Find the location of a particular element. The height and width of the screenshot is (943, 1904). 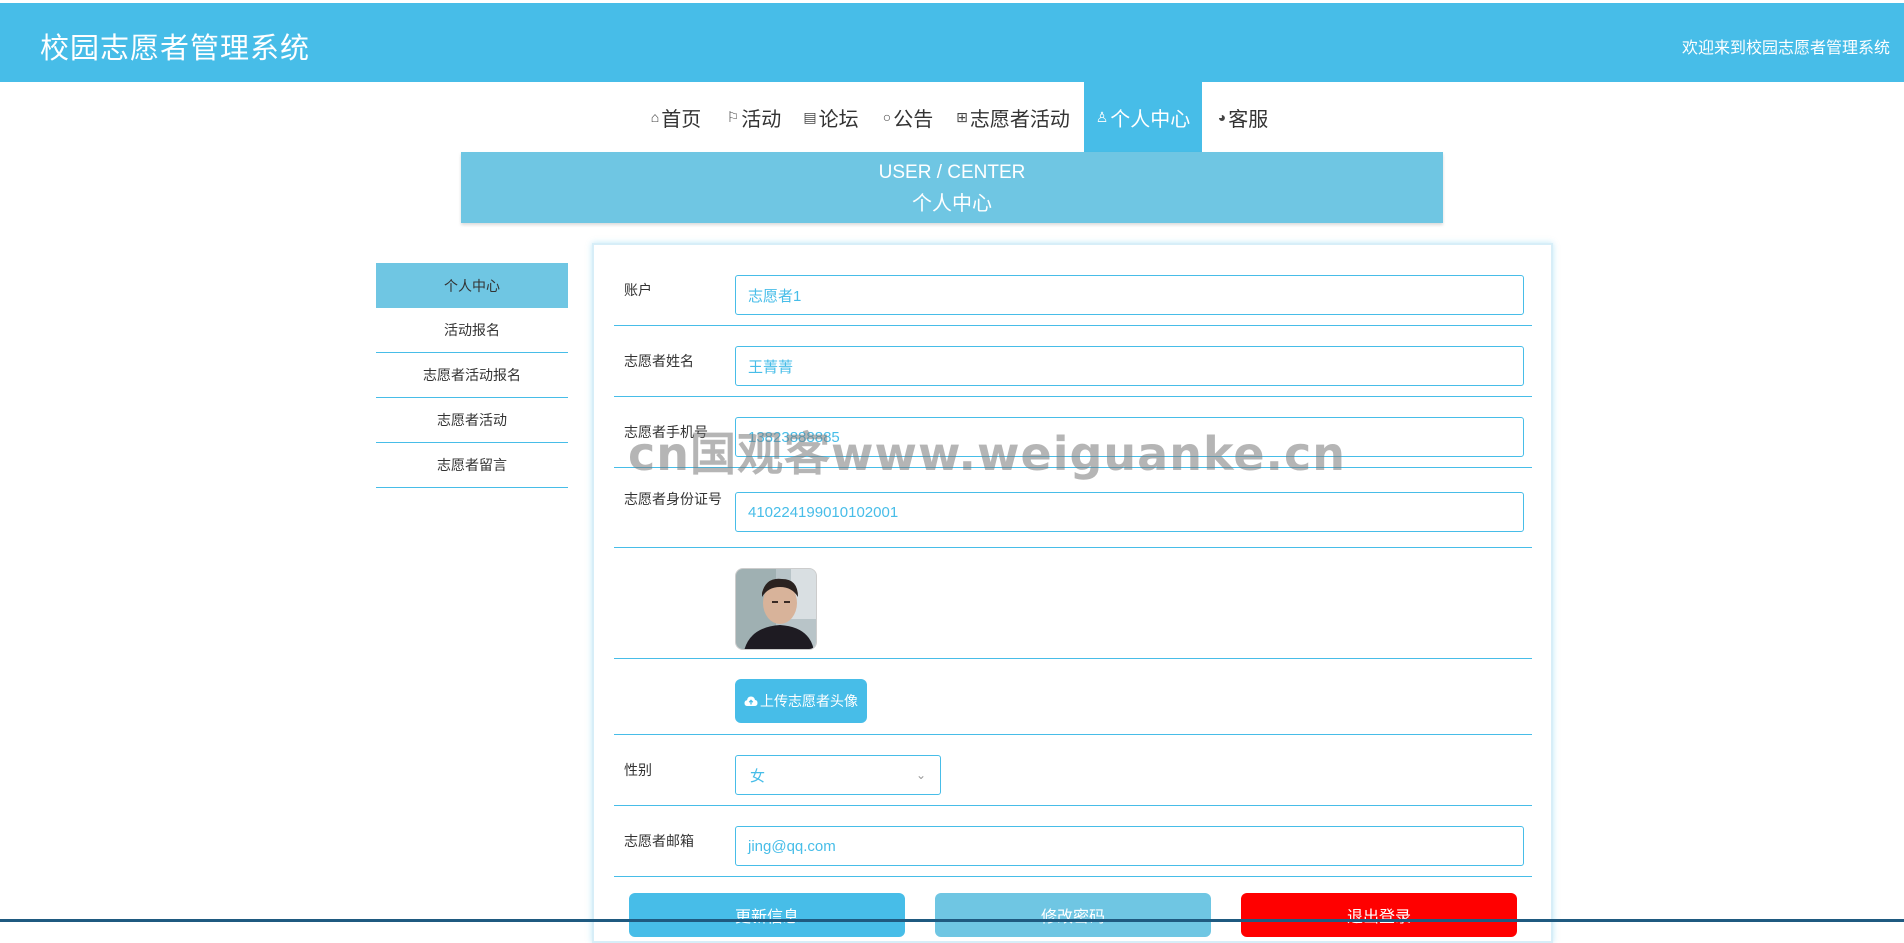

top-header: 校园志愿者管理系统 欢迎来到校园志愿者管理系统 is located at coordinates (952, 42).